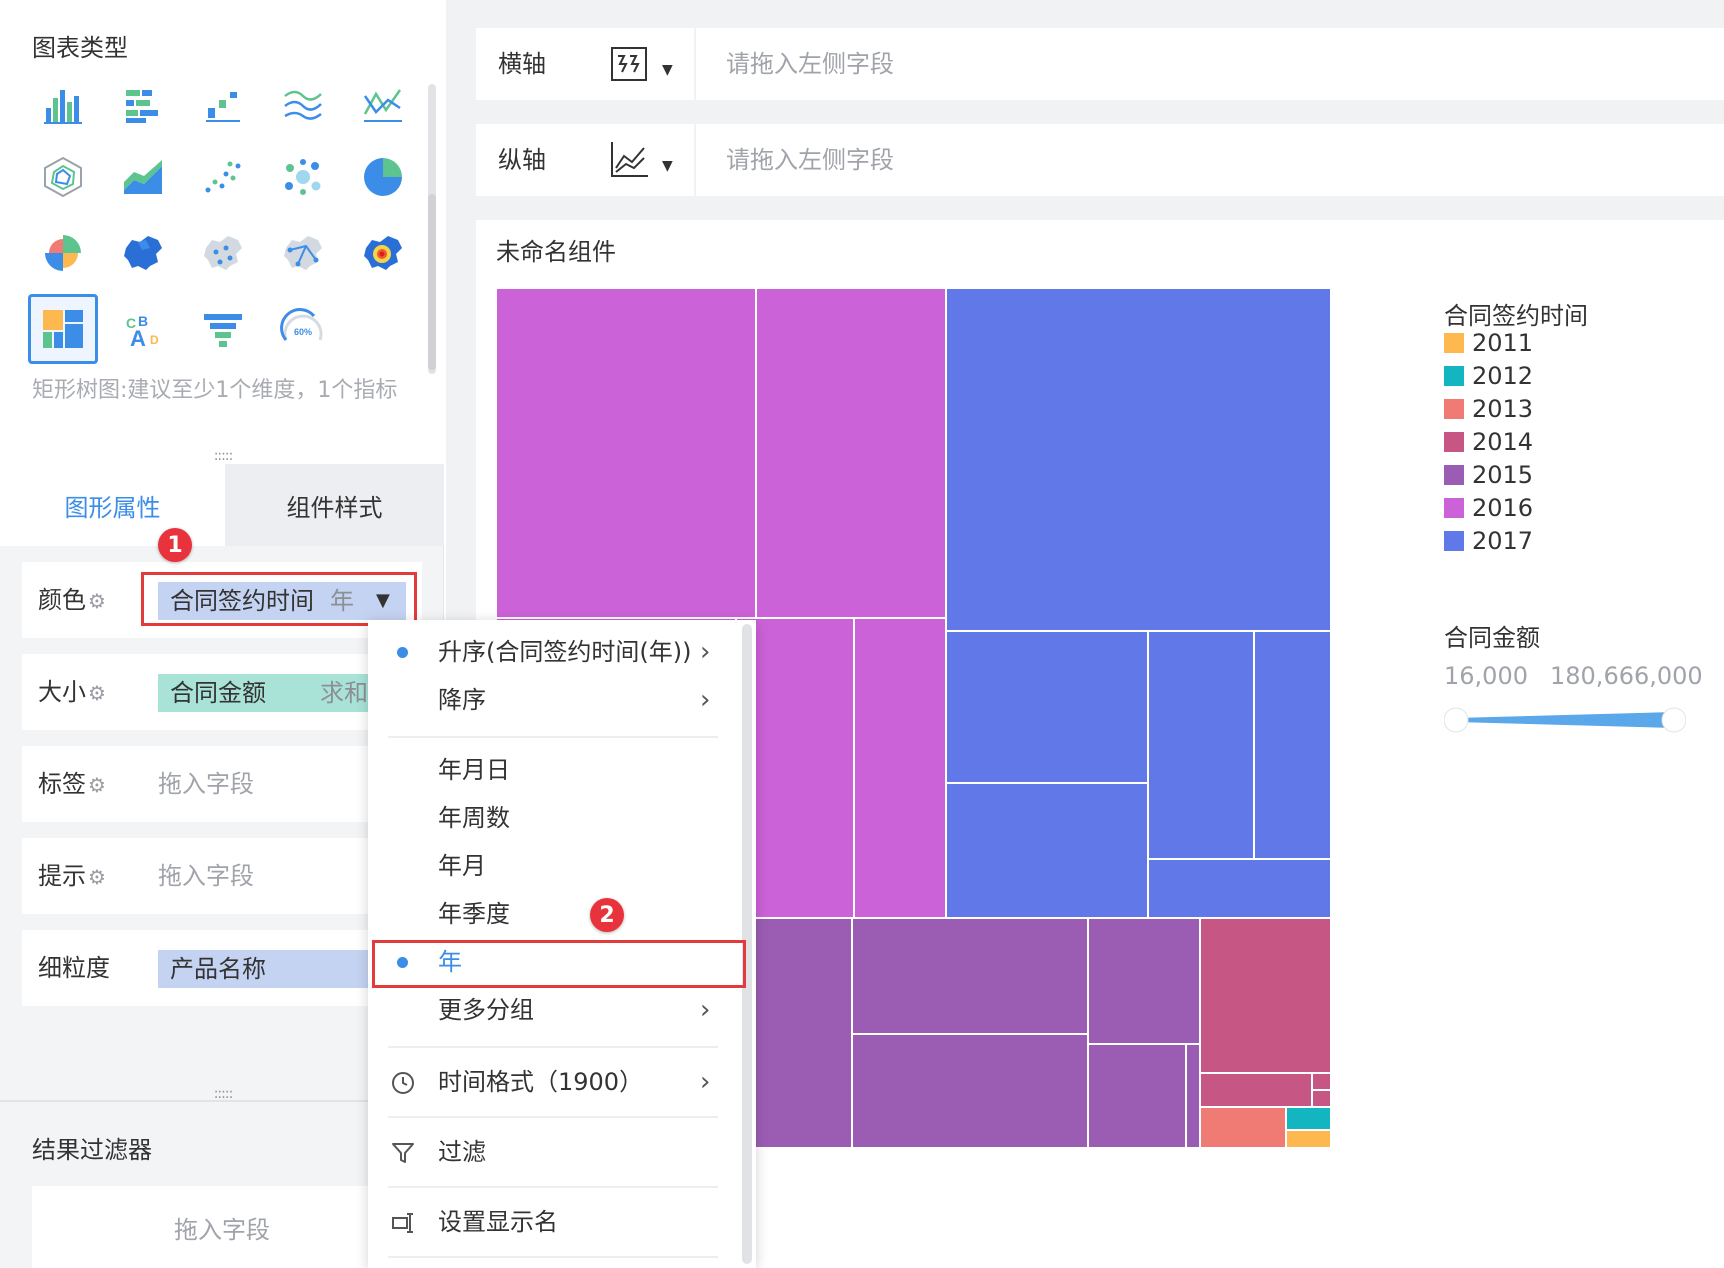 This screenshot has height=1268, width=1724. What do you see at coordinates (222, 1227) in the screenshot?
I see `result-filter-drop-zone: 拖入字段` at bounding box center [222, 1227].